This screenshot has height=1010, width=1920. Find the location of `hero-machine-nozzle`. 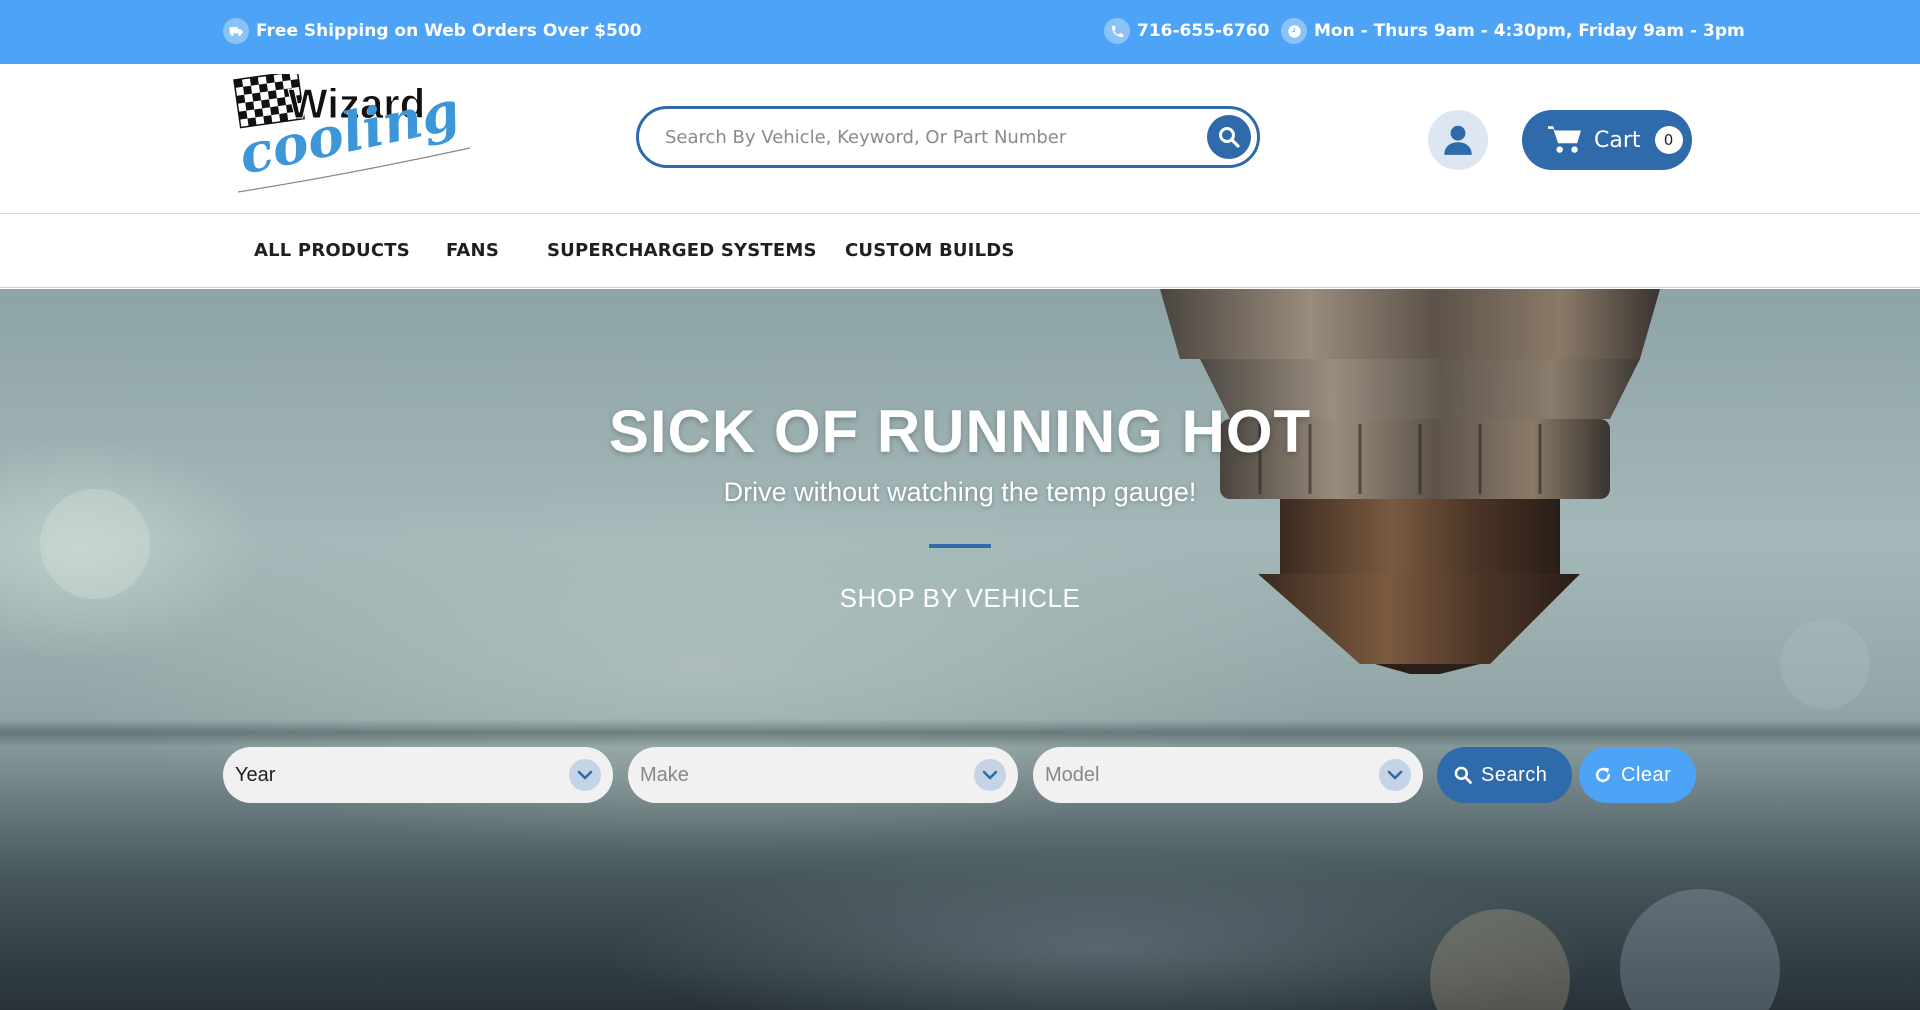

hero-machine-nozzle is located at coordinates (1410, 509).